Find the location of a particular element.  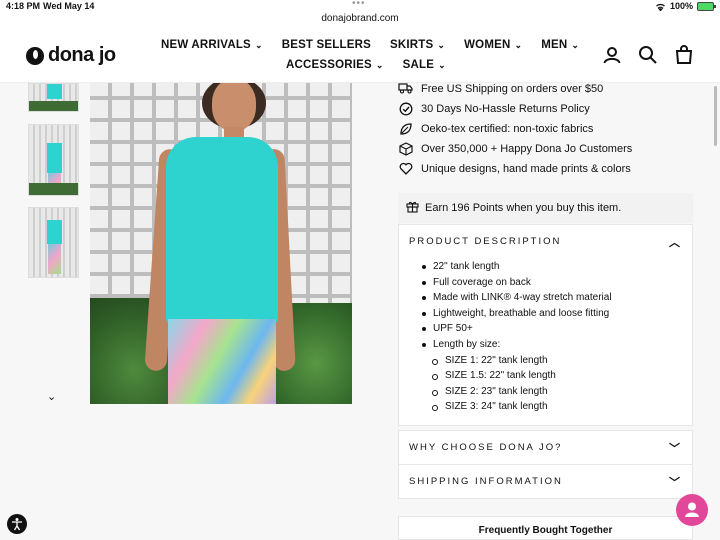

nav-skirts: SKIRTS ⌄ is located at coordinates (417, 45).